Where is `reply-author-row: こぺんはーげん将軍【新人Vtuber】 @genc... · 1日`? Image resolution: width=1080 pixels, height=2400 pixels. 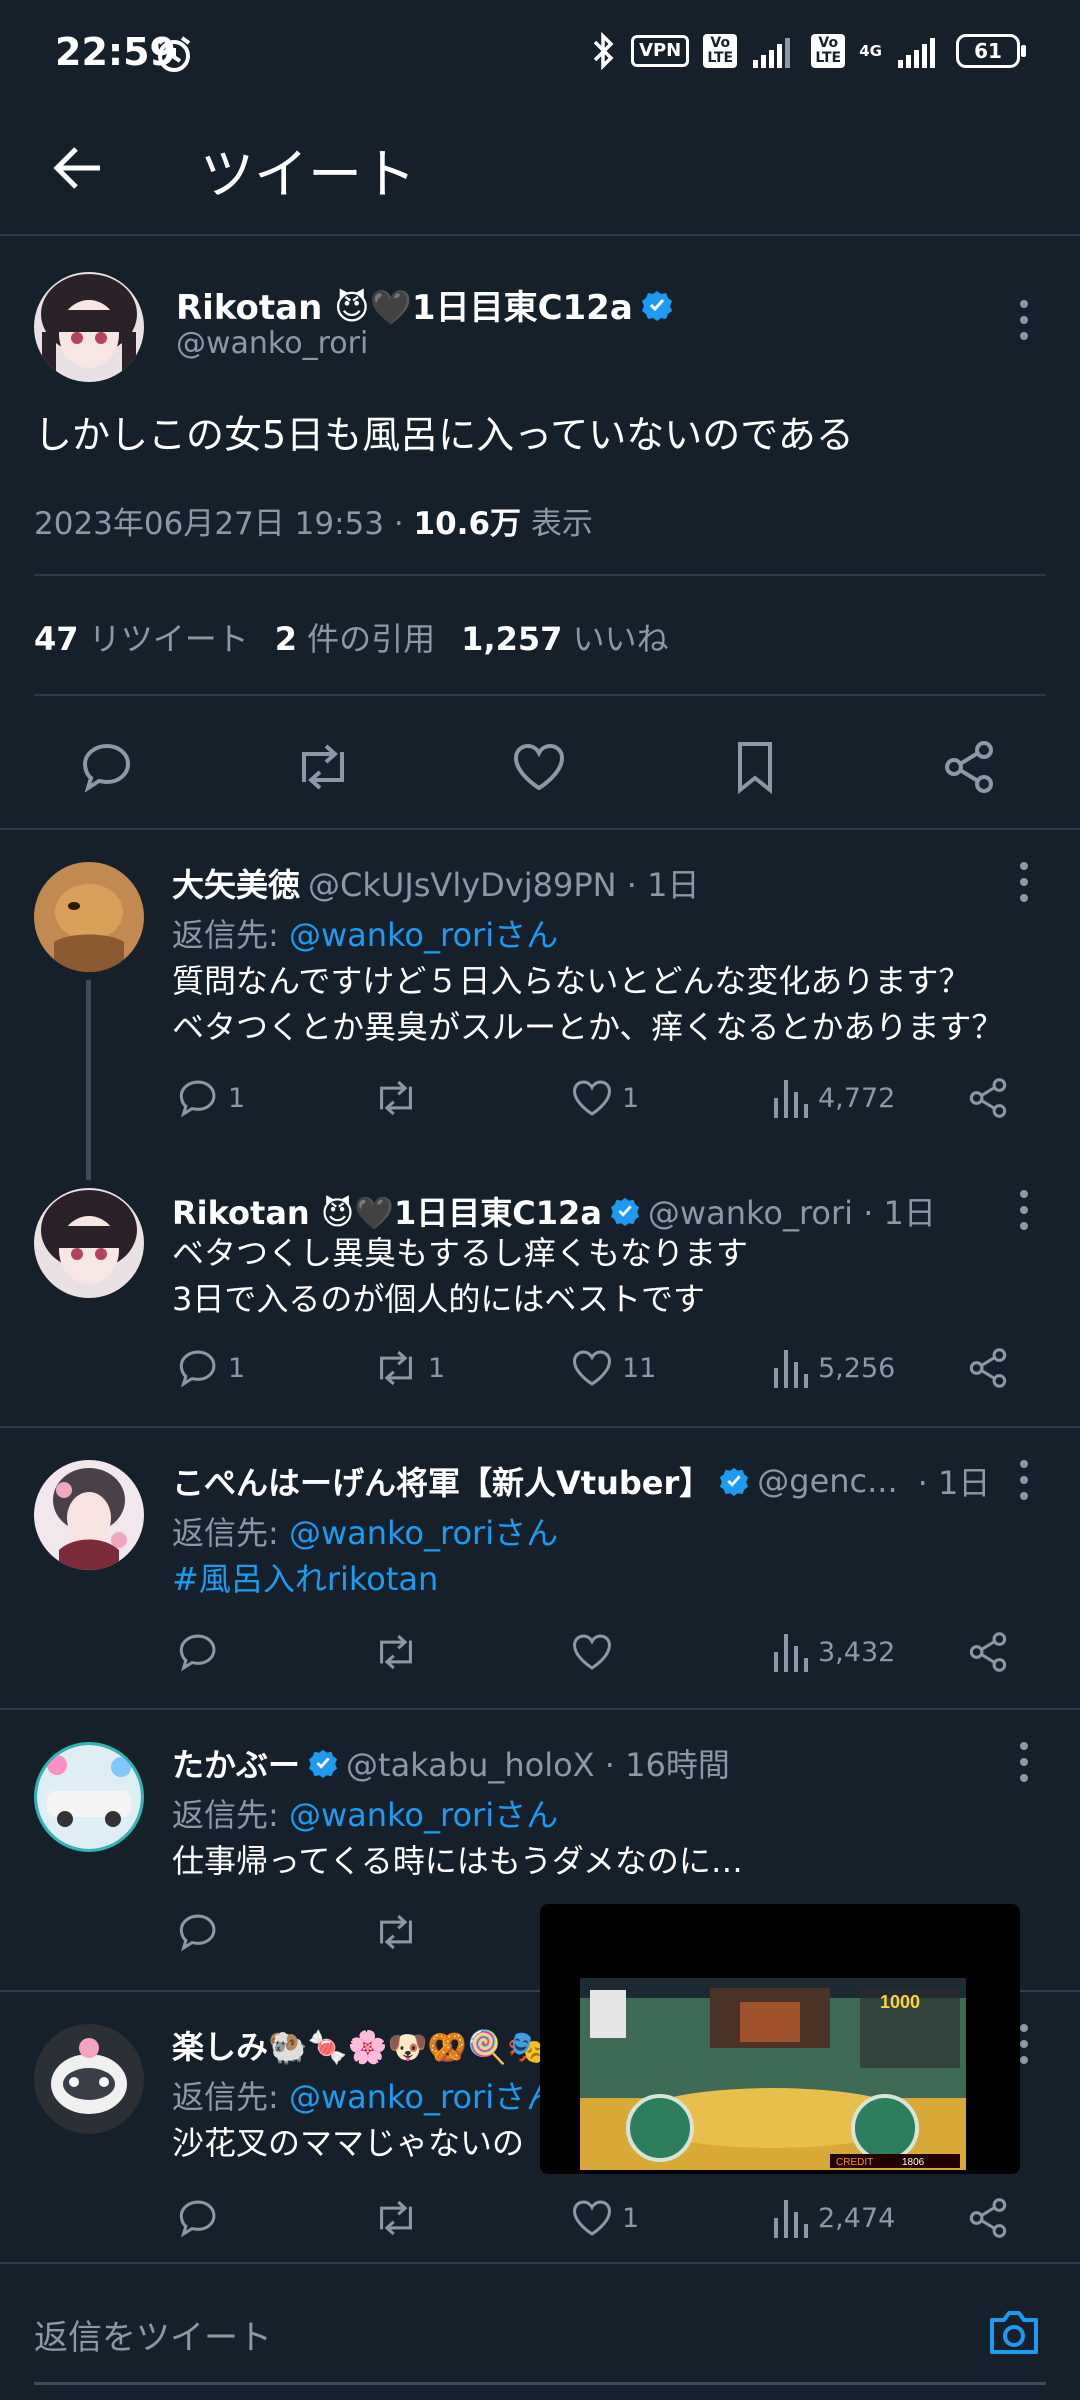
reply-author-row: こぺんはーげん将軍【新人Vtuber】 @genc... · 1日 is located at coordinates (581, 1481).